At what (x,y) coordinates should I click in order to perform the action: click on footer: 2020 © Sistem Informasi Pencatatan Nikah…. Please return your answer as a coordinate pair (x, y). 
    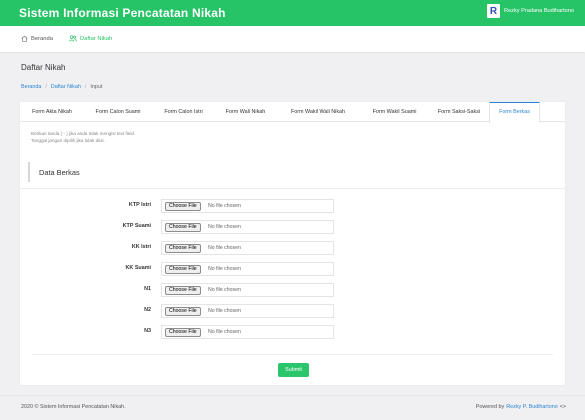
    Looking at the image, I should click on (292, 407).